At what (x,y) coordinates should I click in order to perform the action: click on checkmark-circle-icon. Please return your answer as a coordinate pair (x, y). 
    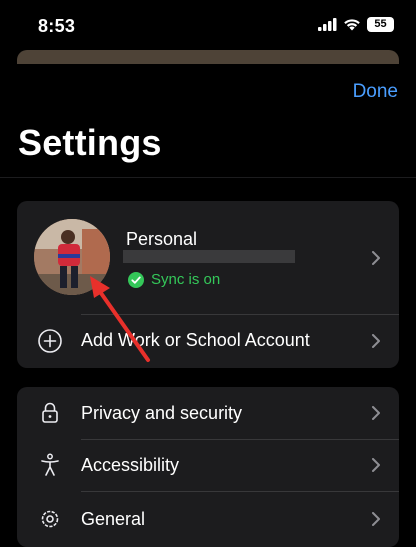
    Looking at the image, I should click on (136, 279).